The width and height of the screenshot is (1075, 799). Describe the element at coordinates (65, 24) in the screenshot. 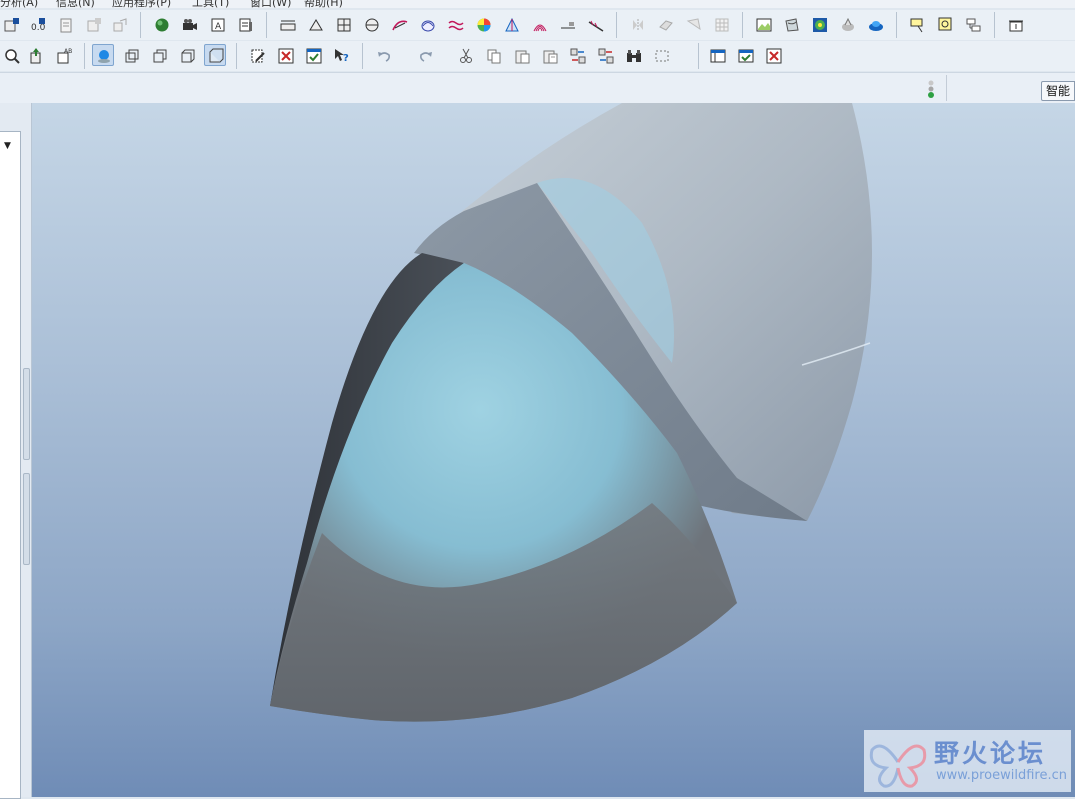

I see `model-properties-button` at that location.